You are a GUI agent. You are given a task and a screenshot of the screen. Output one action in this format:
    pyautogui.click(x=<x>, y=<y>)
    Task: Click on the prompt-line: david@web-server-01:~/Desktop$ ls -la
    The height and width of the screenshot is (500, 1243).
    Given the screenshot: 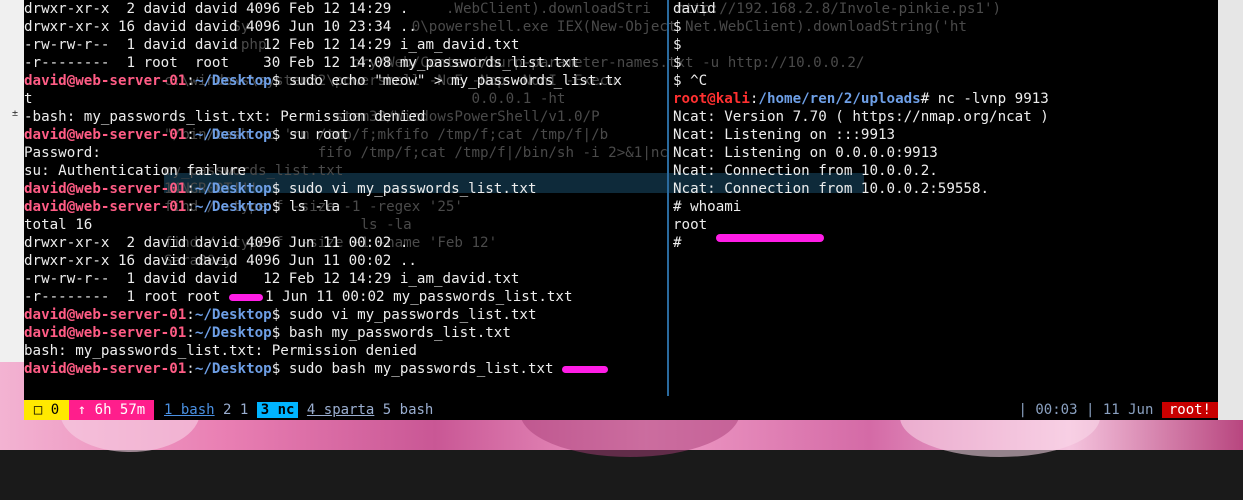 What is the action you would take?
    pyautogui.click(x=182, y=207)
    